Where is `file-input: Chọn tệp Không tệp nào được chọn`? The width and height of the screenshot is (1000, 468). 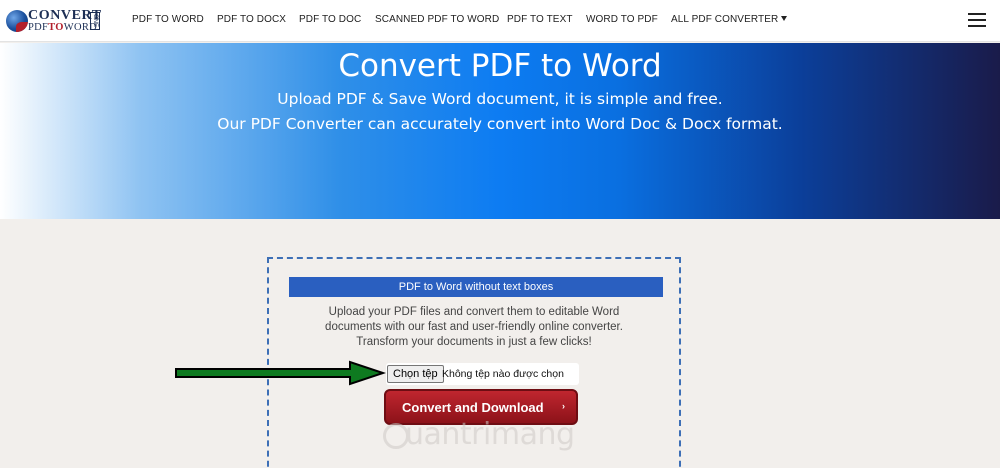 file-input: Chọn tệp Không tệp nào được chọn is located at coordinates (482, 374).